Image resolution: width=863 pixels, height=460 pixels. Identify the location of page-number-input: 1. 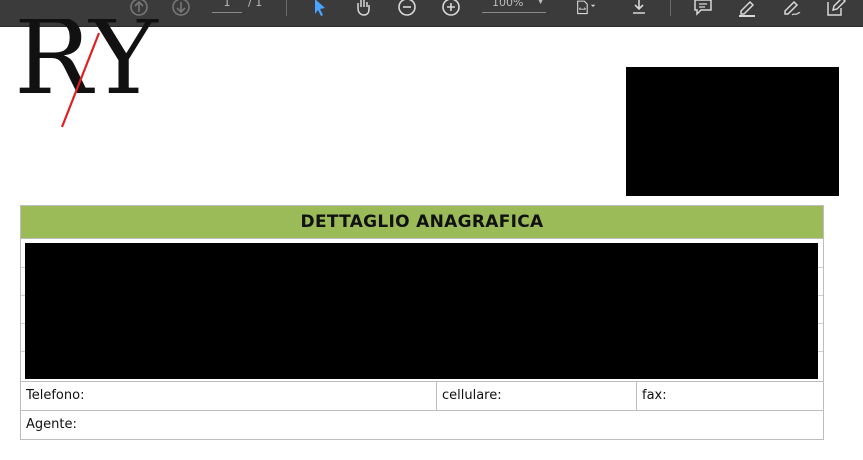
(227, 6).